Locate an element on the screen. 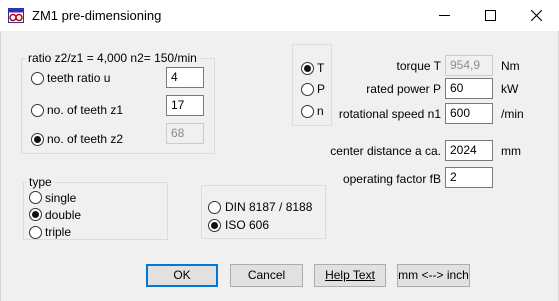  type-triple-label: triple is located at coordinates (58, 232).